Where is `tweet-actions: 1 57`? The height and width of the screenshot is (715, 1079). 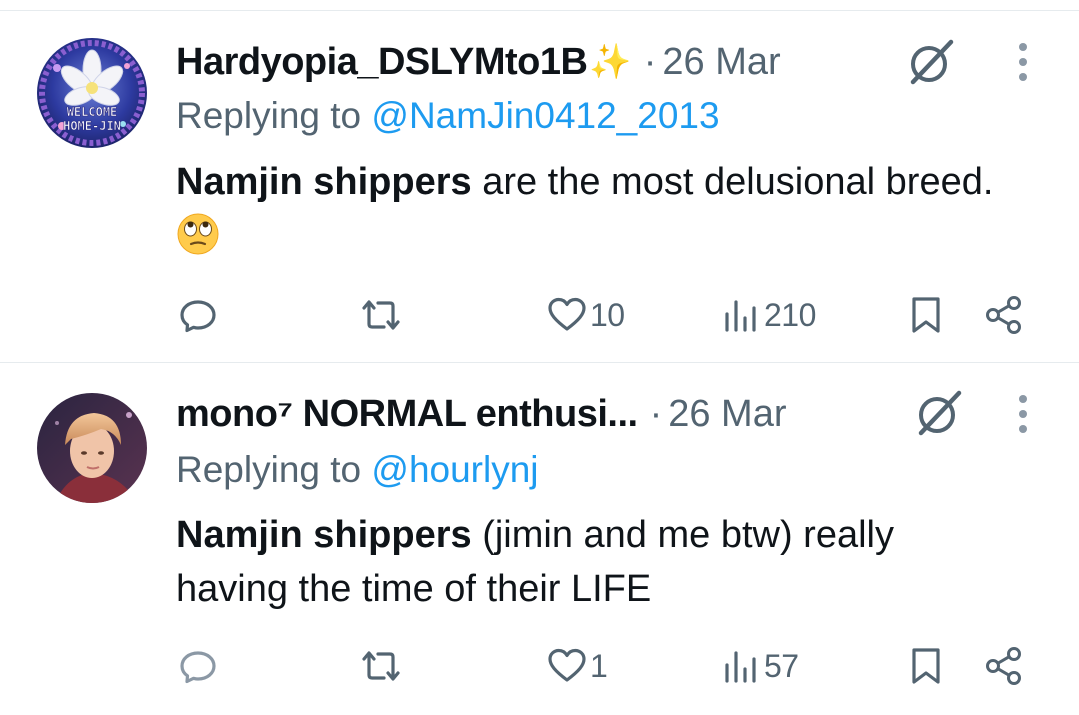
tweet-actions: 1 57 is located at coordinates (539, 666).